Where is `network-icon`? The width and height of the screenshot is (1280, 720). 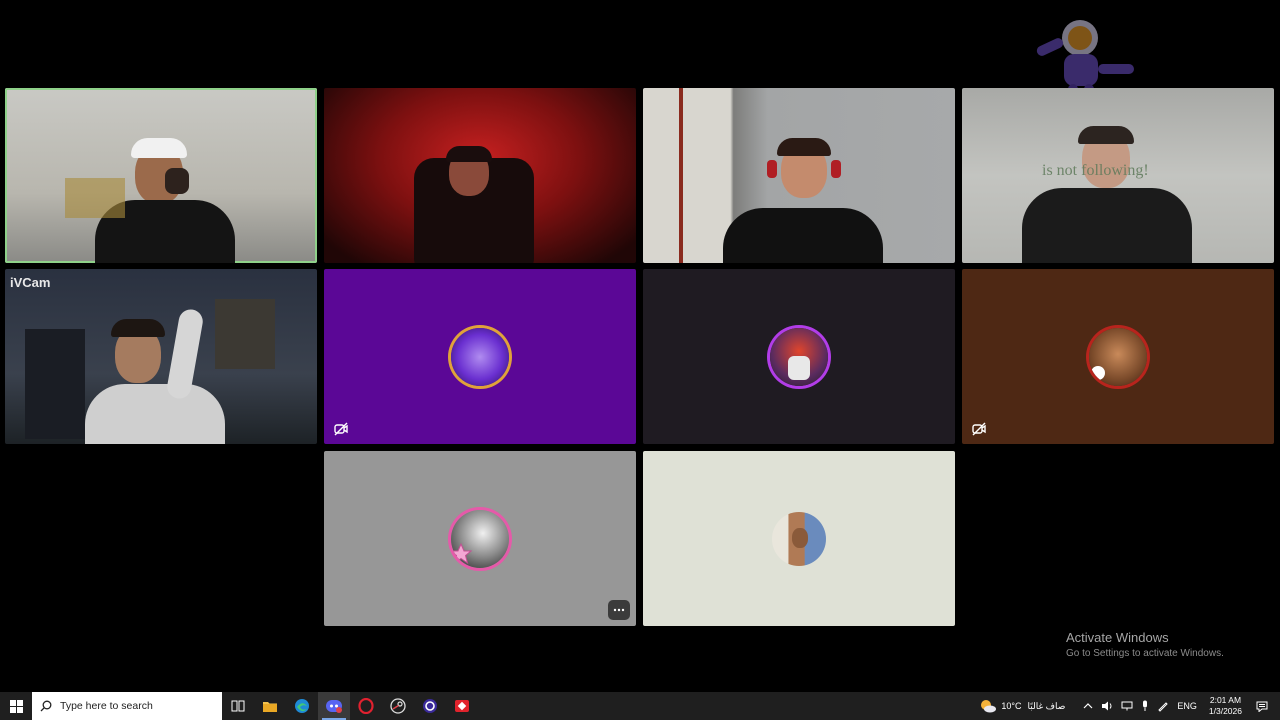 network-icon is located at coordinates (1127, 706).